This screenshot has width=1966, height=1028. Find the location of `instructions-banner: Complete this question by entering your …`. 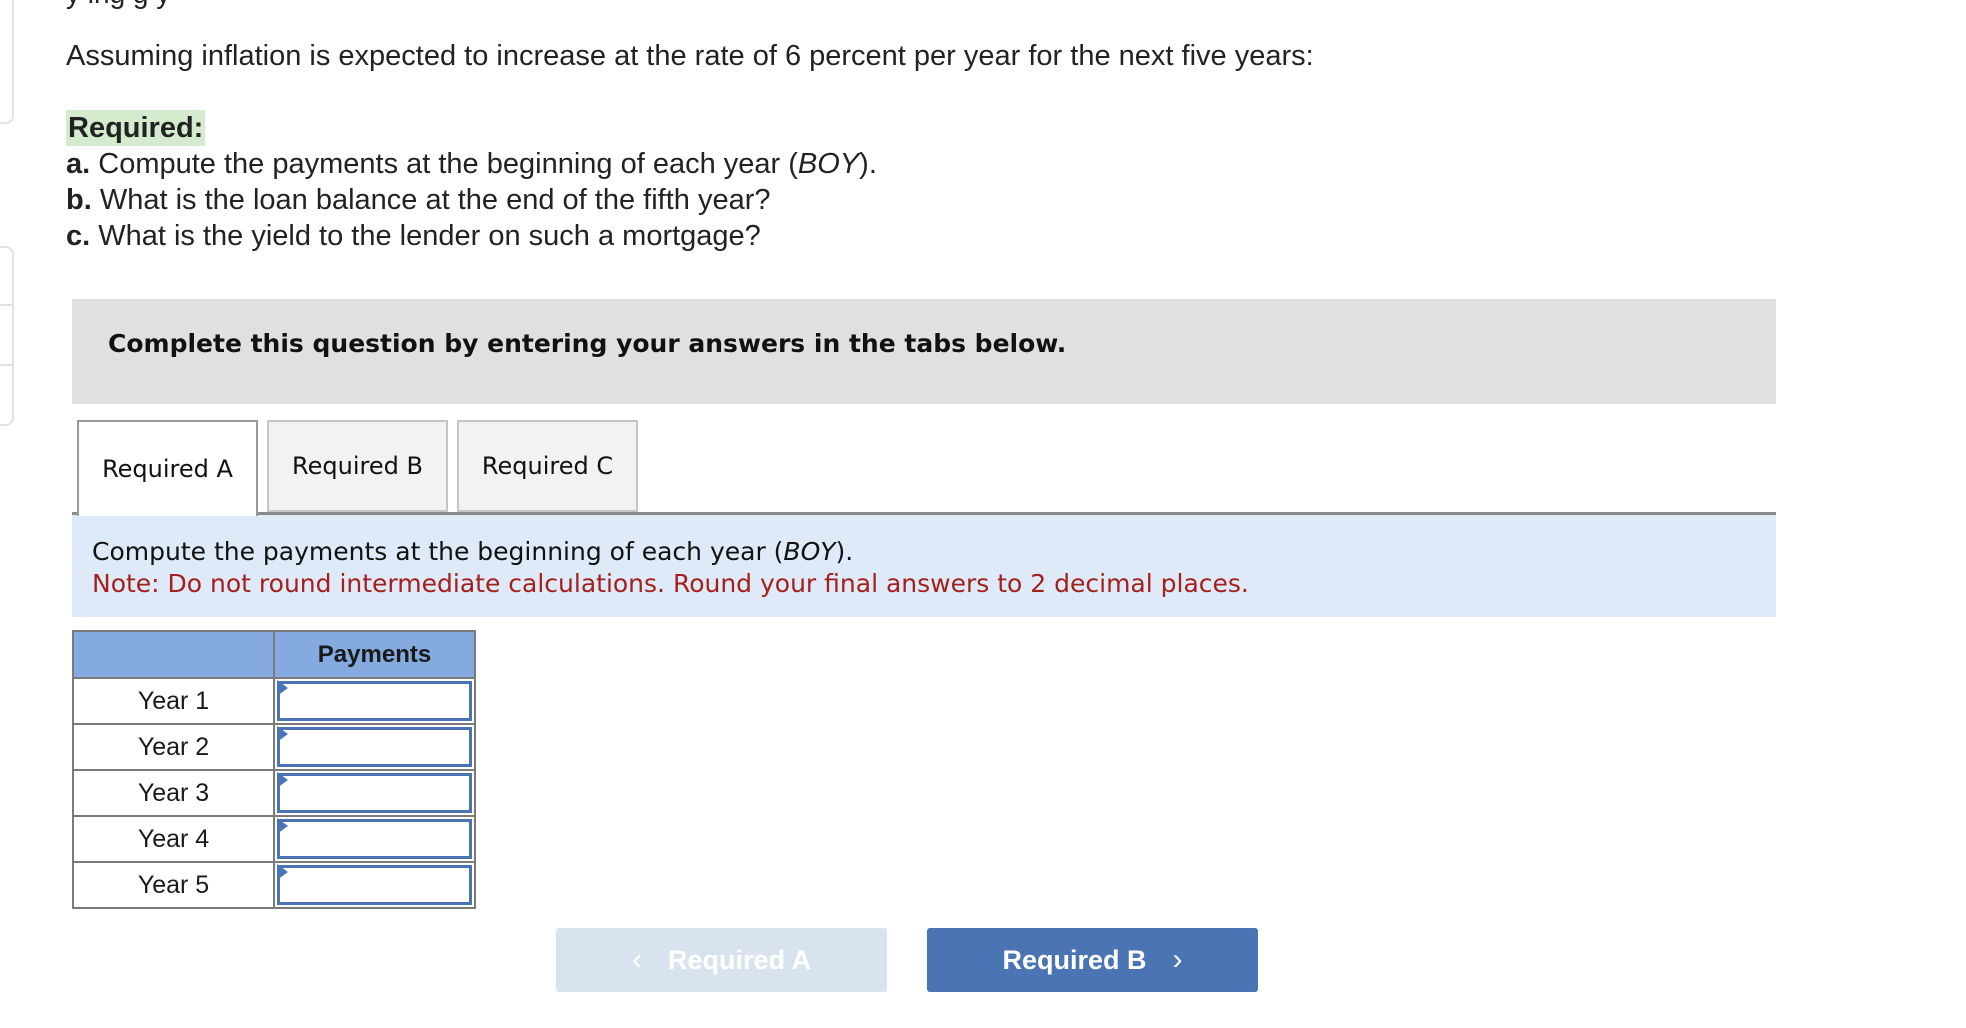

instructions-banner: Complete this question by entering your … is located at coordinates (924, 351).